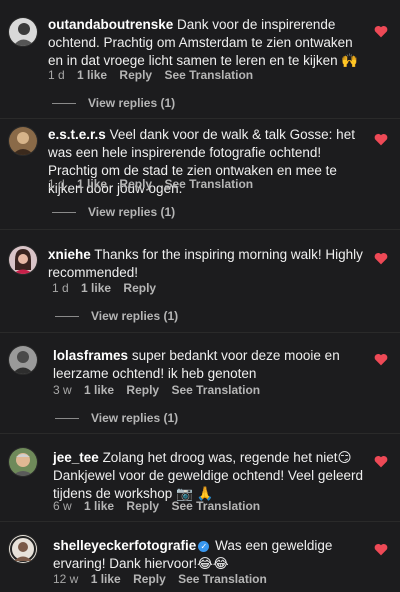  Describe the element at coordinates (66, 579) in the screenshot. I see `comment-time: 12 w` at that location.